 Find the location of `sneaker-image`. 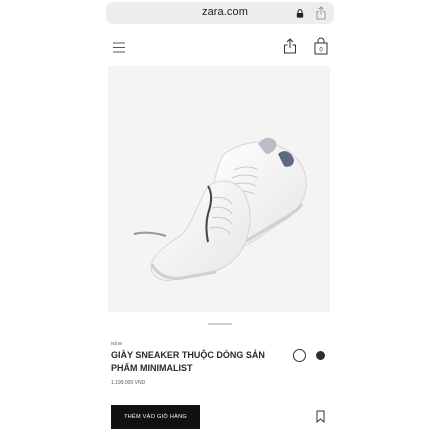

sneaker-image is located at coordinates (220, 209).